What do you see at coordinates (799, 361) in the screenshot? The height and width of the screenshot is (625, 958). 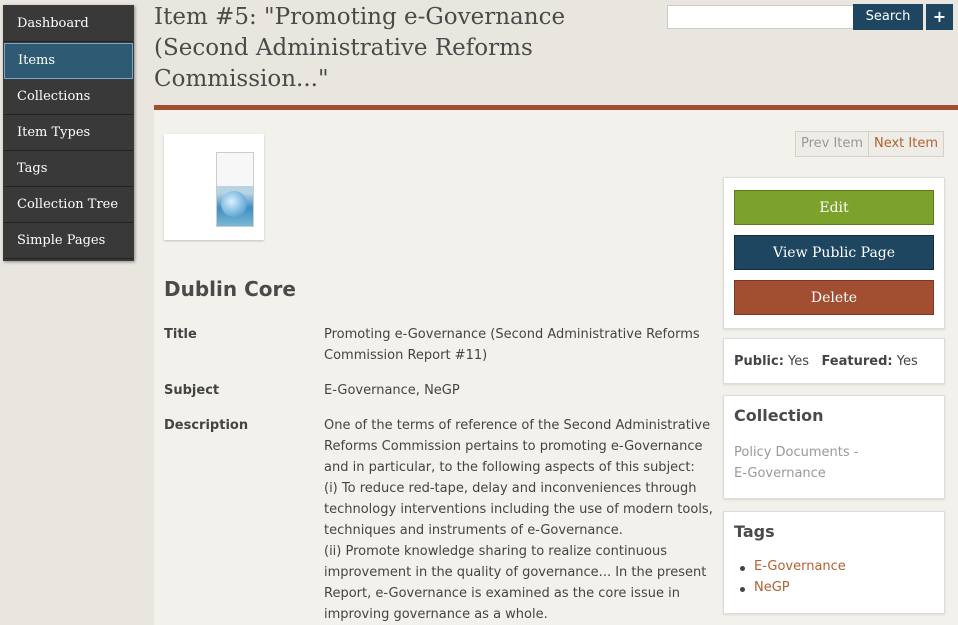 I see `public-value: Yes` at bounding box center [799, 361].